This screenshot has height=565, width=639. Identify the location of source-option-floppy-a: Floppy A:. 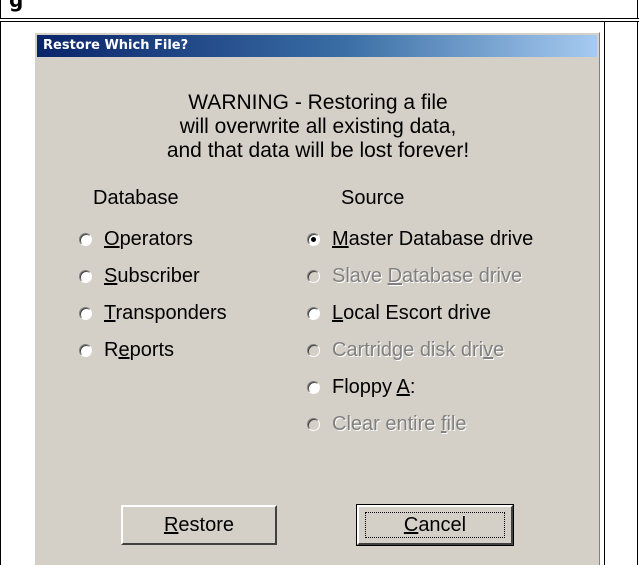
(361, 387).